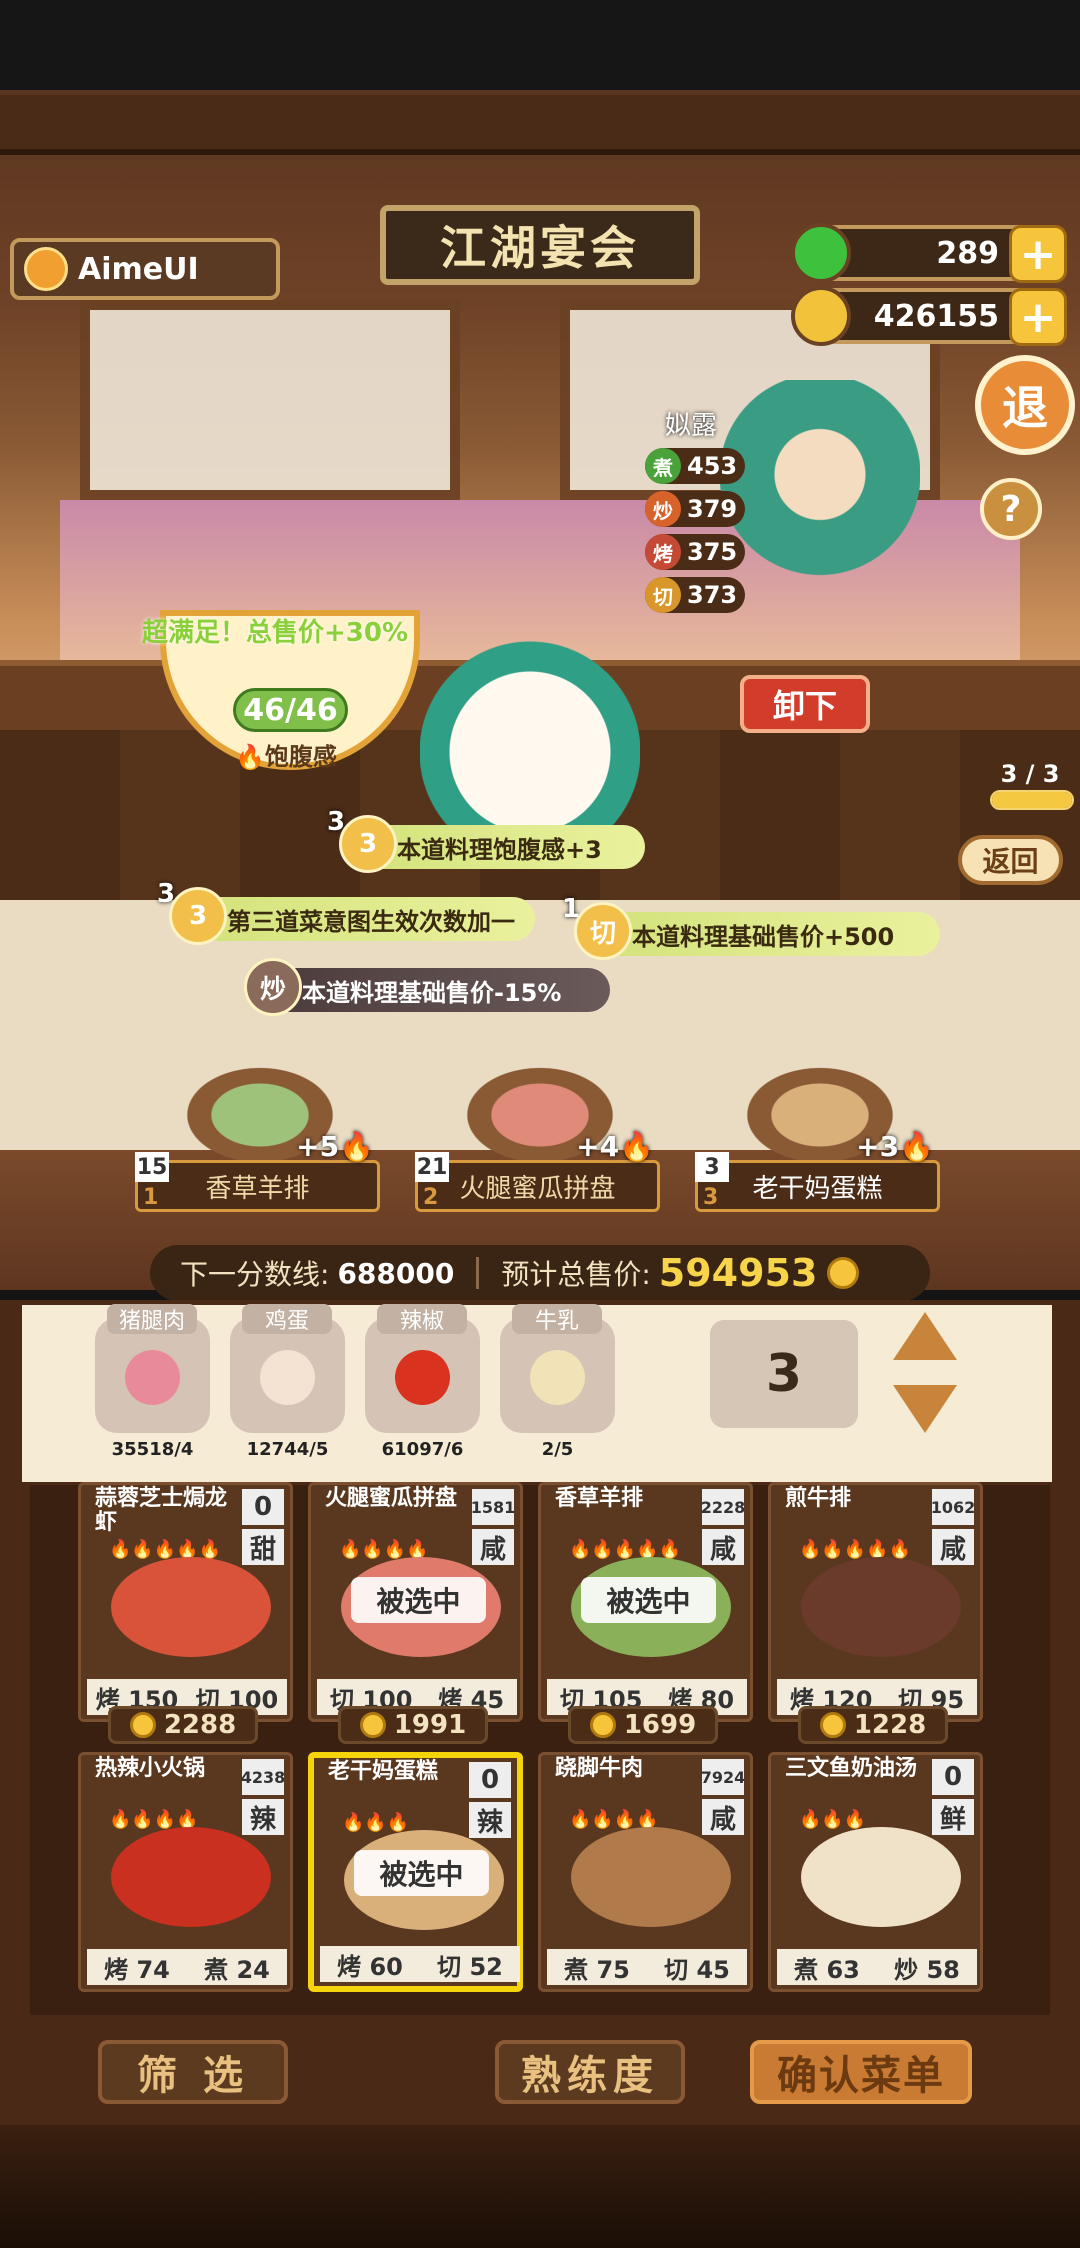 This screenshot has height=2248, width=1080. I want to click on chef-stat-roast: 烤 375, so click(695, 552).